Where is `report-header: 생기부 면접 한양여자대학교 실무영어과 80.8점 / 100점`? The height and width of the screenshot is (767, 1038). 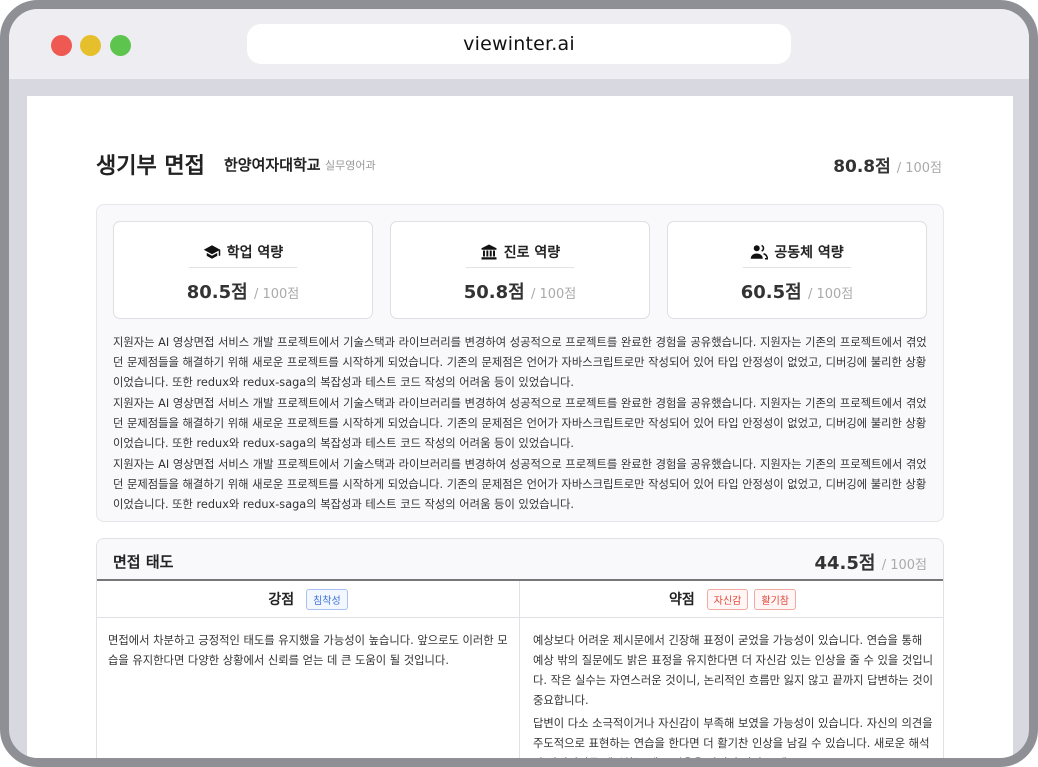 report-header: 생기부 면접 한양여자대학교 실무영어과 80.8점 / 100점 is located at coordinates (519, 163).